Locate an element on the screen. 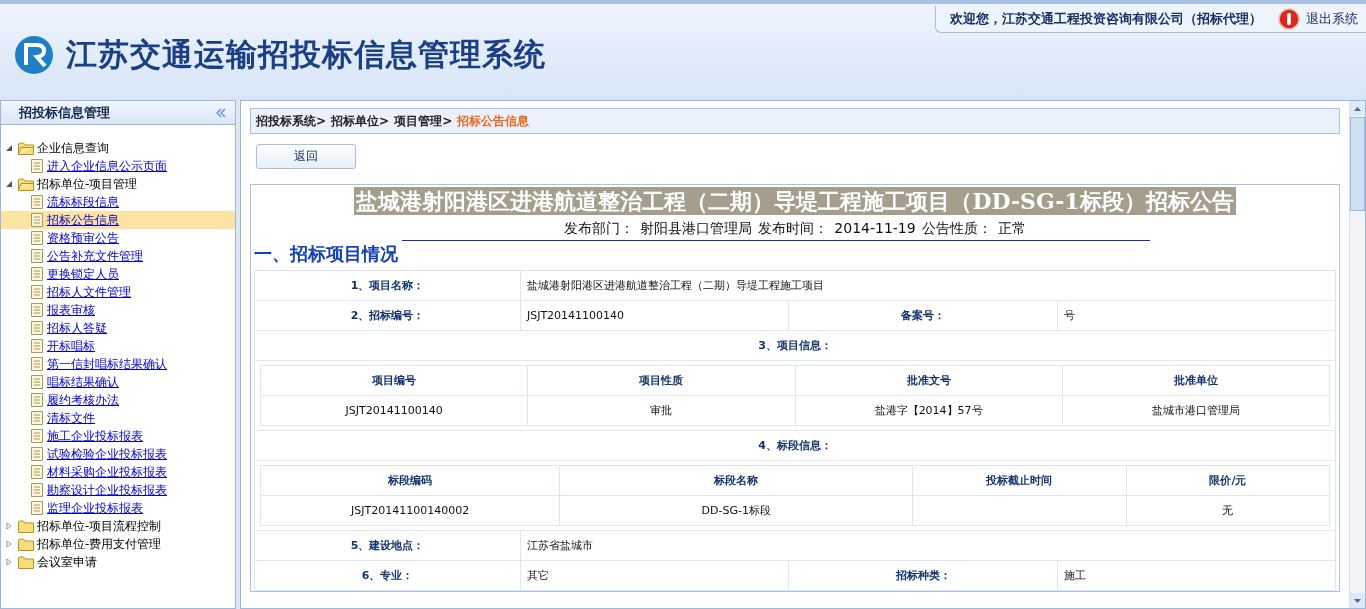 This screenshot has width=1366, height=609. table-cell: 盐城市港口管理局 is located at coordinates (1196, 410).